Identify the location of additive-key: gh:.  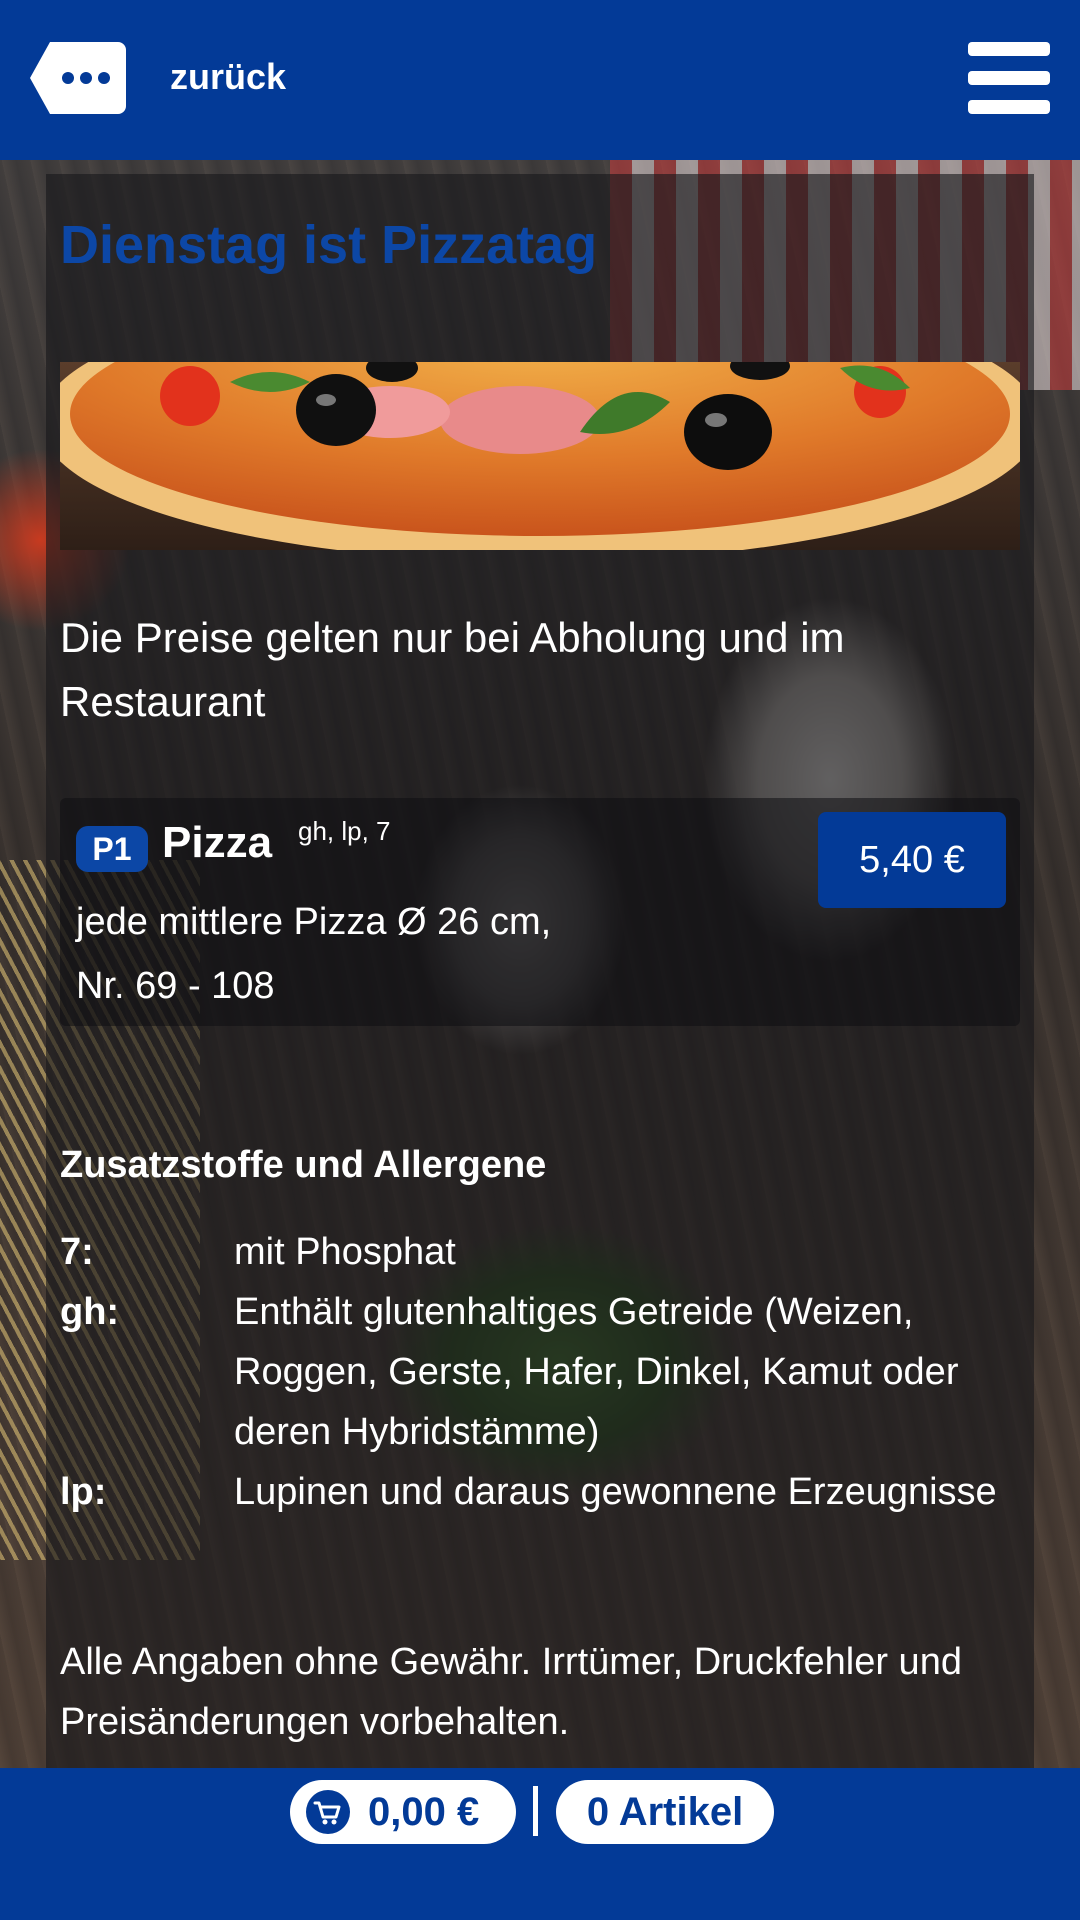
(90, 1312).